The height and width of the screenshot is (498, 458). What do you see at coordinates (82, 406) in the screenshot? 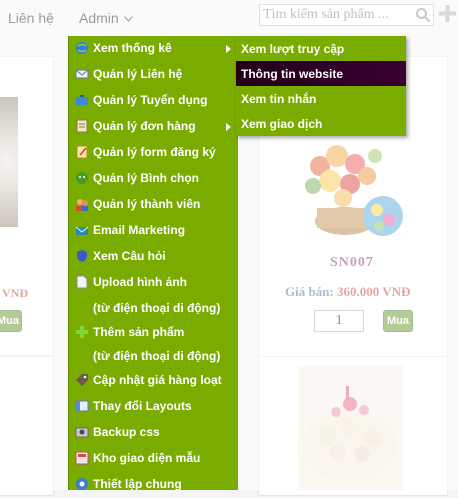
I see `layout-icon` at bounding box center [82, 406].